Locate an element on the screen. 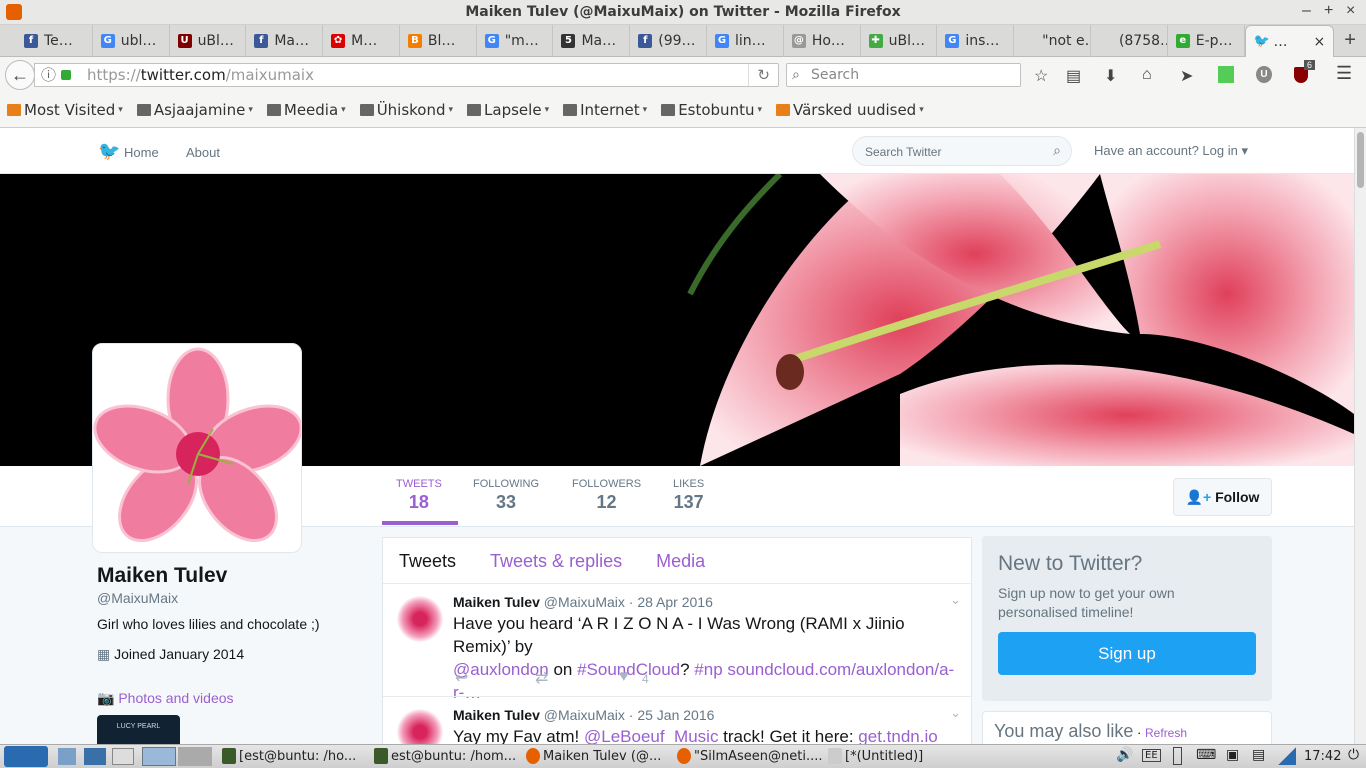 This screenshot has width=1366, height=768. tab-media: Media is located at coordinates (680, 561).